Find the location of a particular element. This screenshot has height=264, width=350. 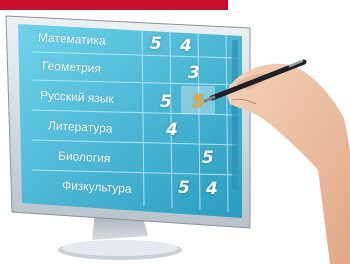

subject-name: Биология is located at coordinates (84, 157).